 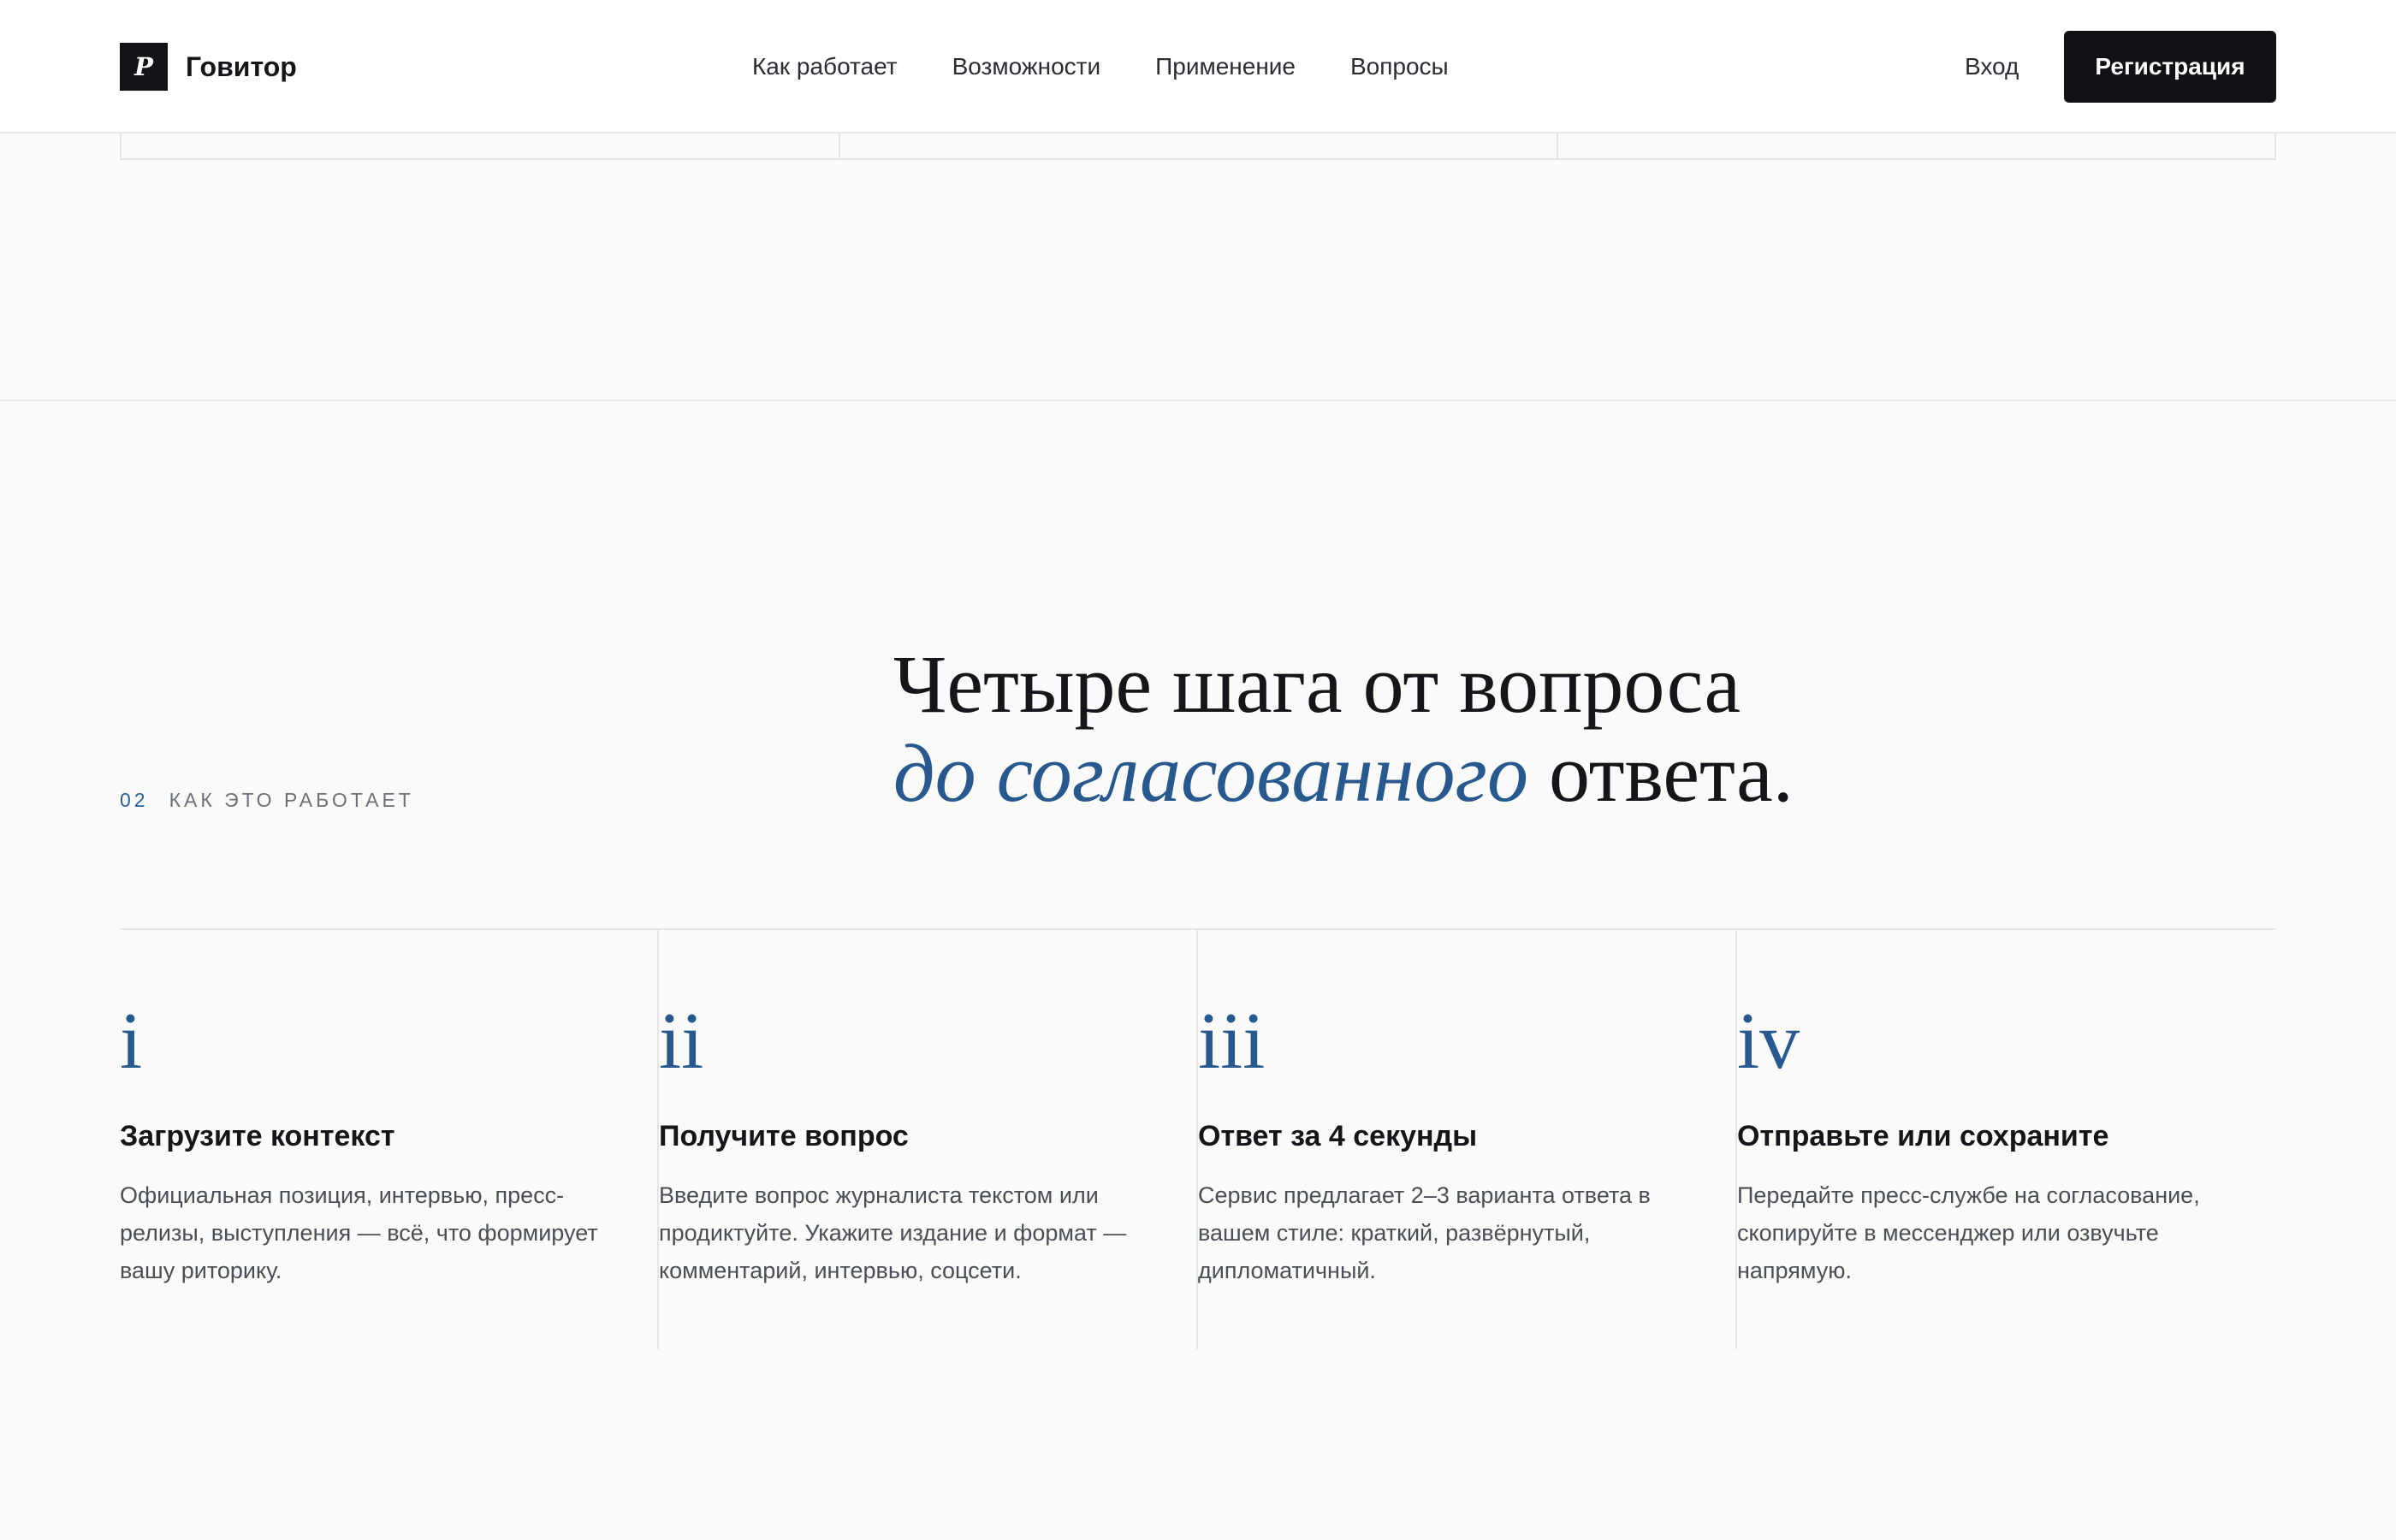 I want to click on step-title: Отправьте или сохраните, so click(x=1923, y=1136).